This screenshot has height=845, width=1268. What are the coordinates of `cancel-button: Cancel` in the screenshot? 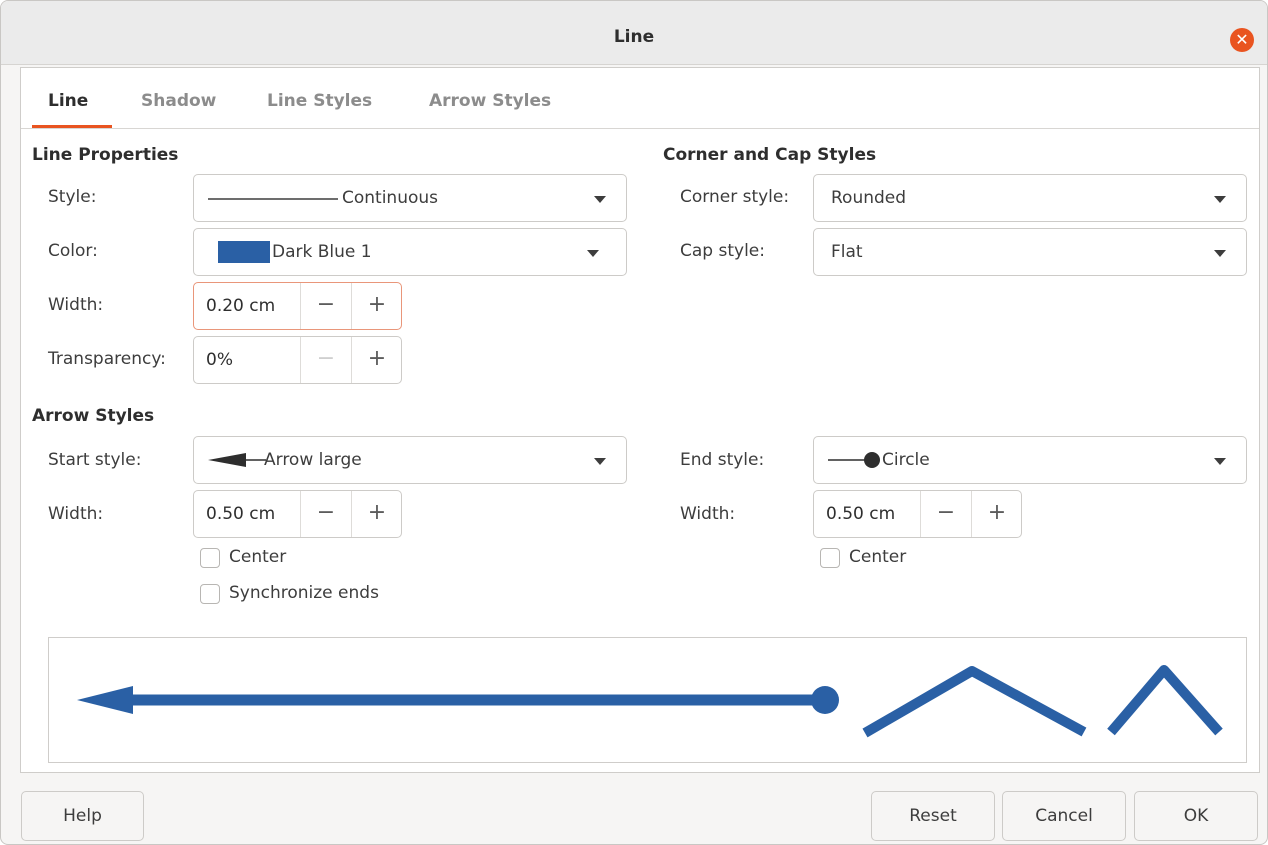 It's located at (1064, 816).